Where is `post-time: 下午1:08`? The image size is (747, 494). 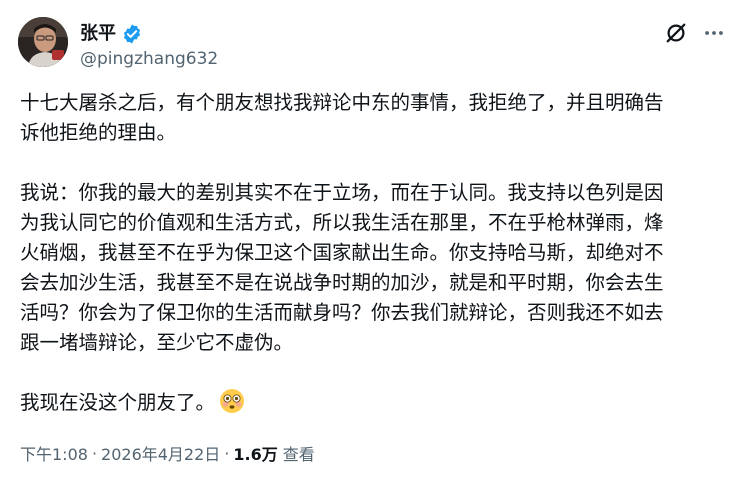
post-time: 下午1:08 is located at coordinates (54, 453).